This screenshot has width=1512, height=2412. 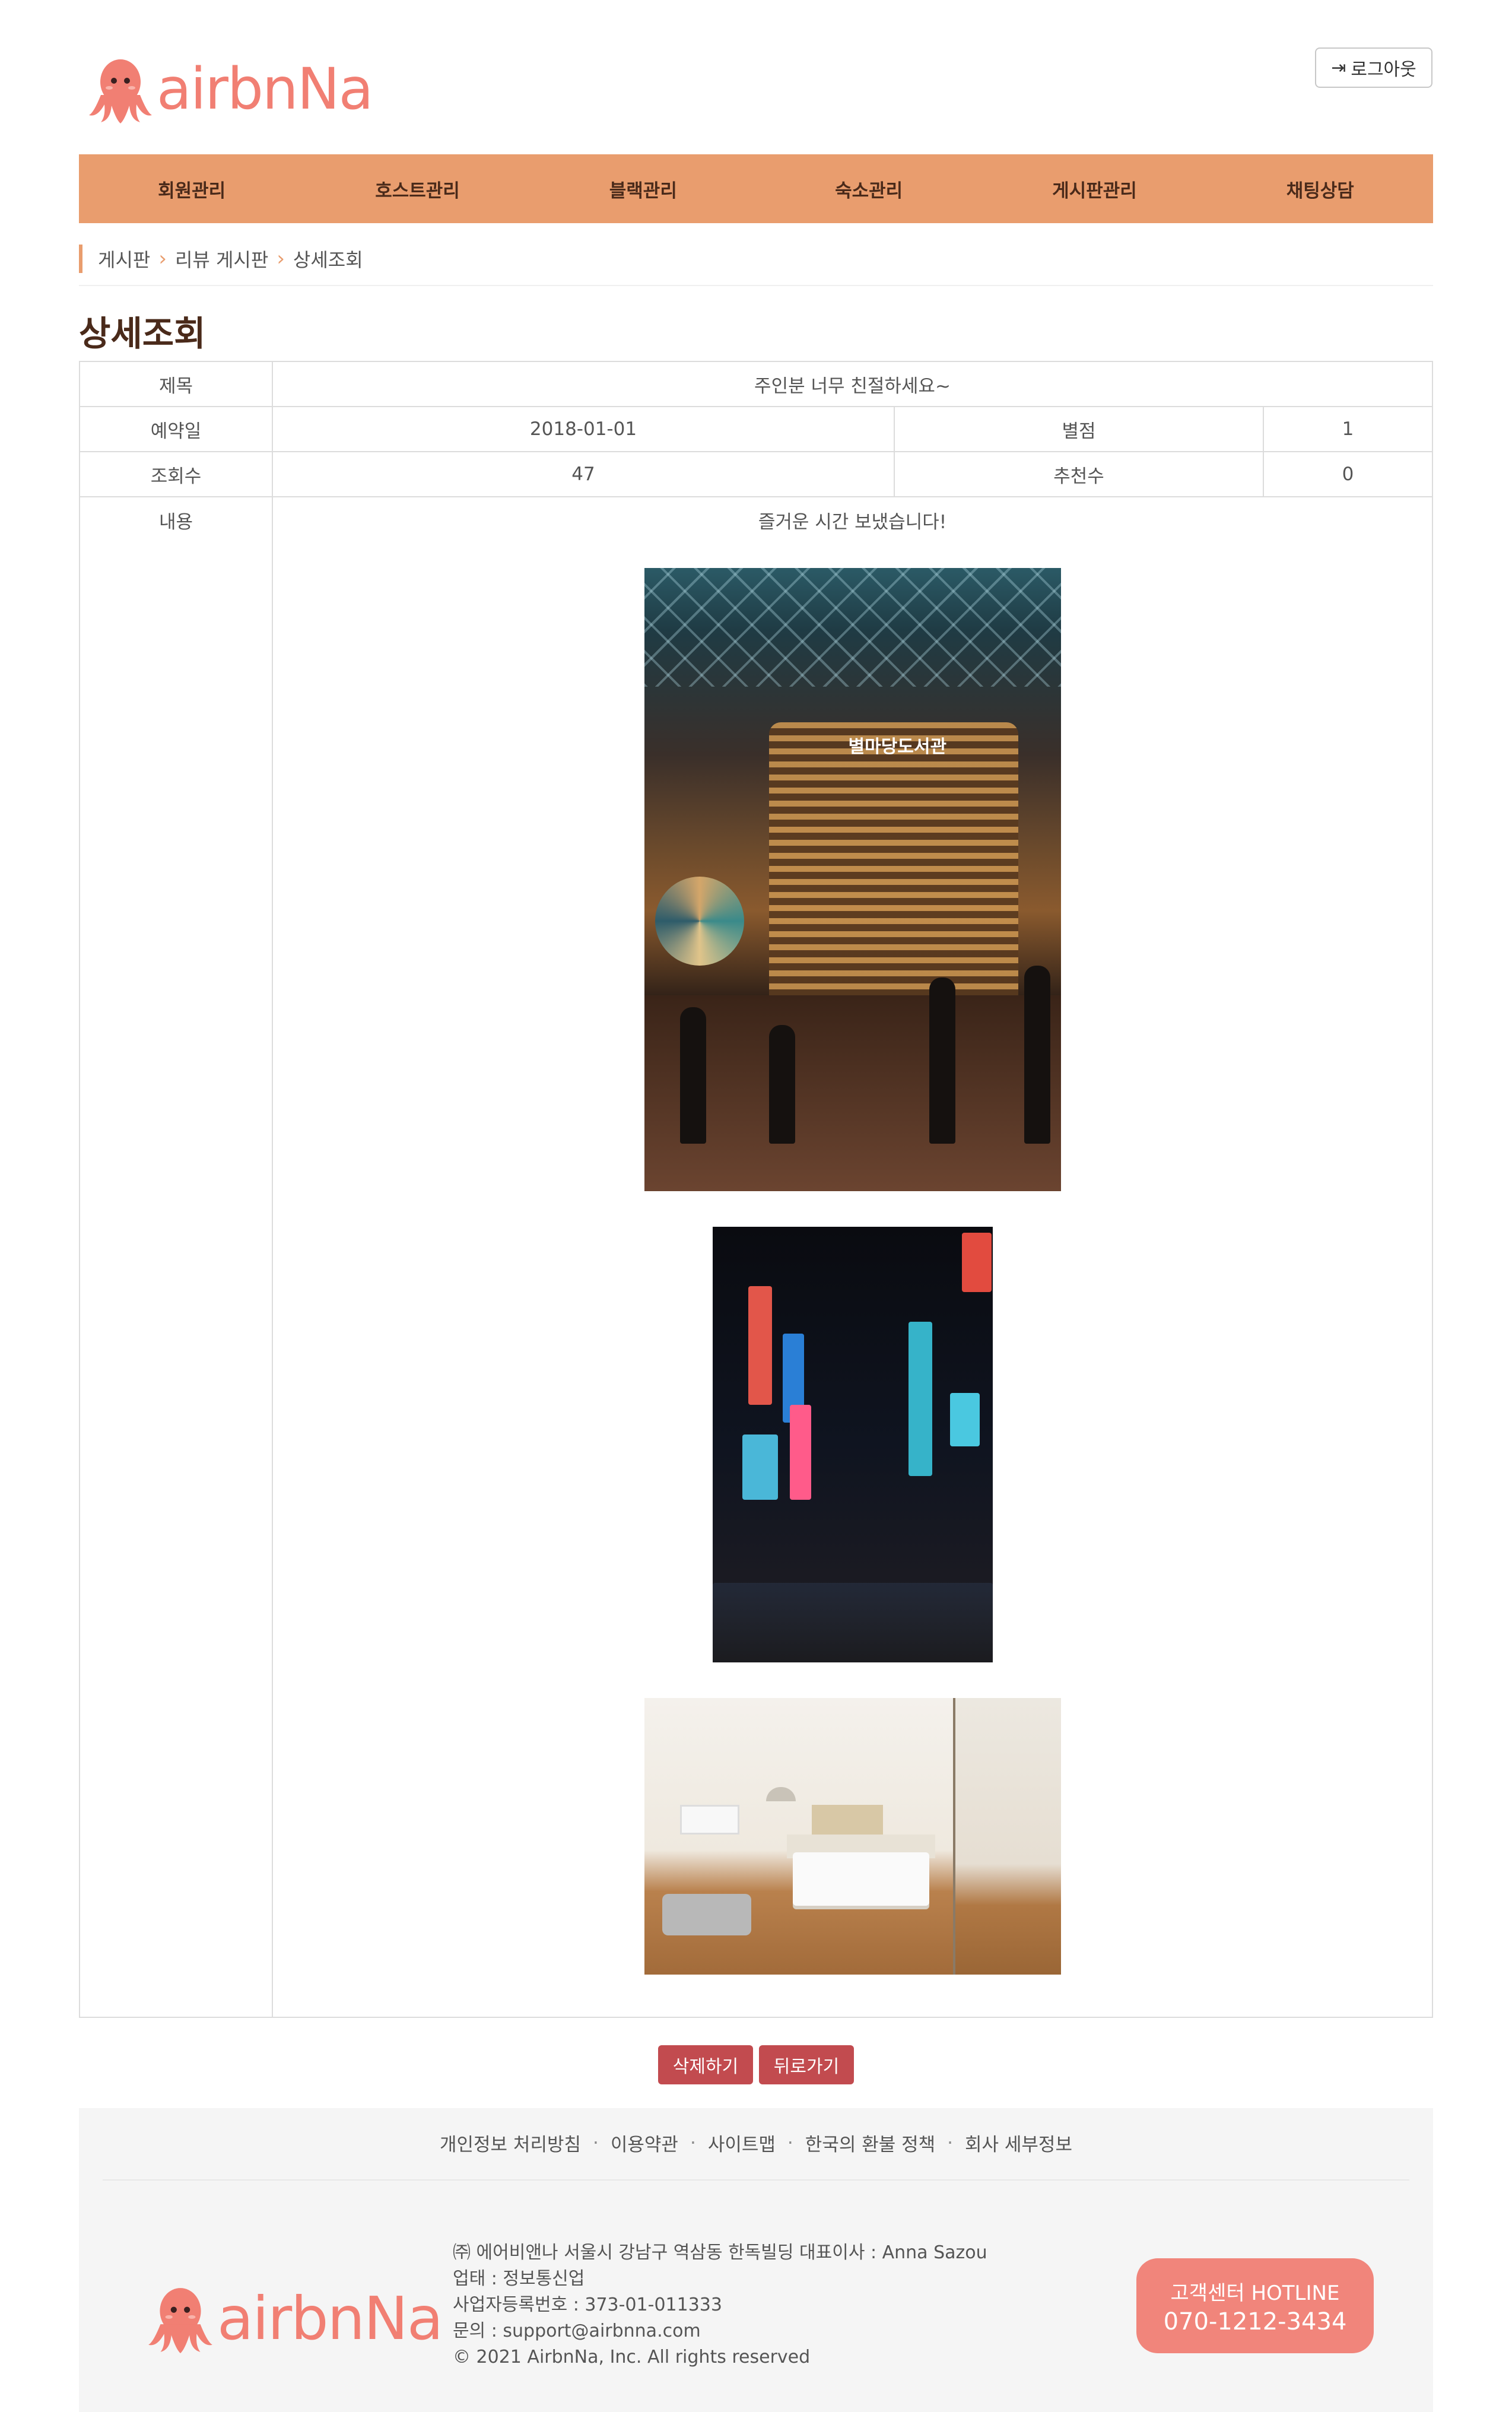 What do you see at coordinates (1255, 2293) in the screenshot?
I see `hotline-label: 고객센터 HOTLINE` at bounding box center [1255, 2293].